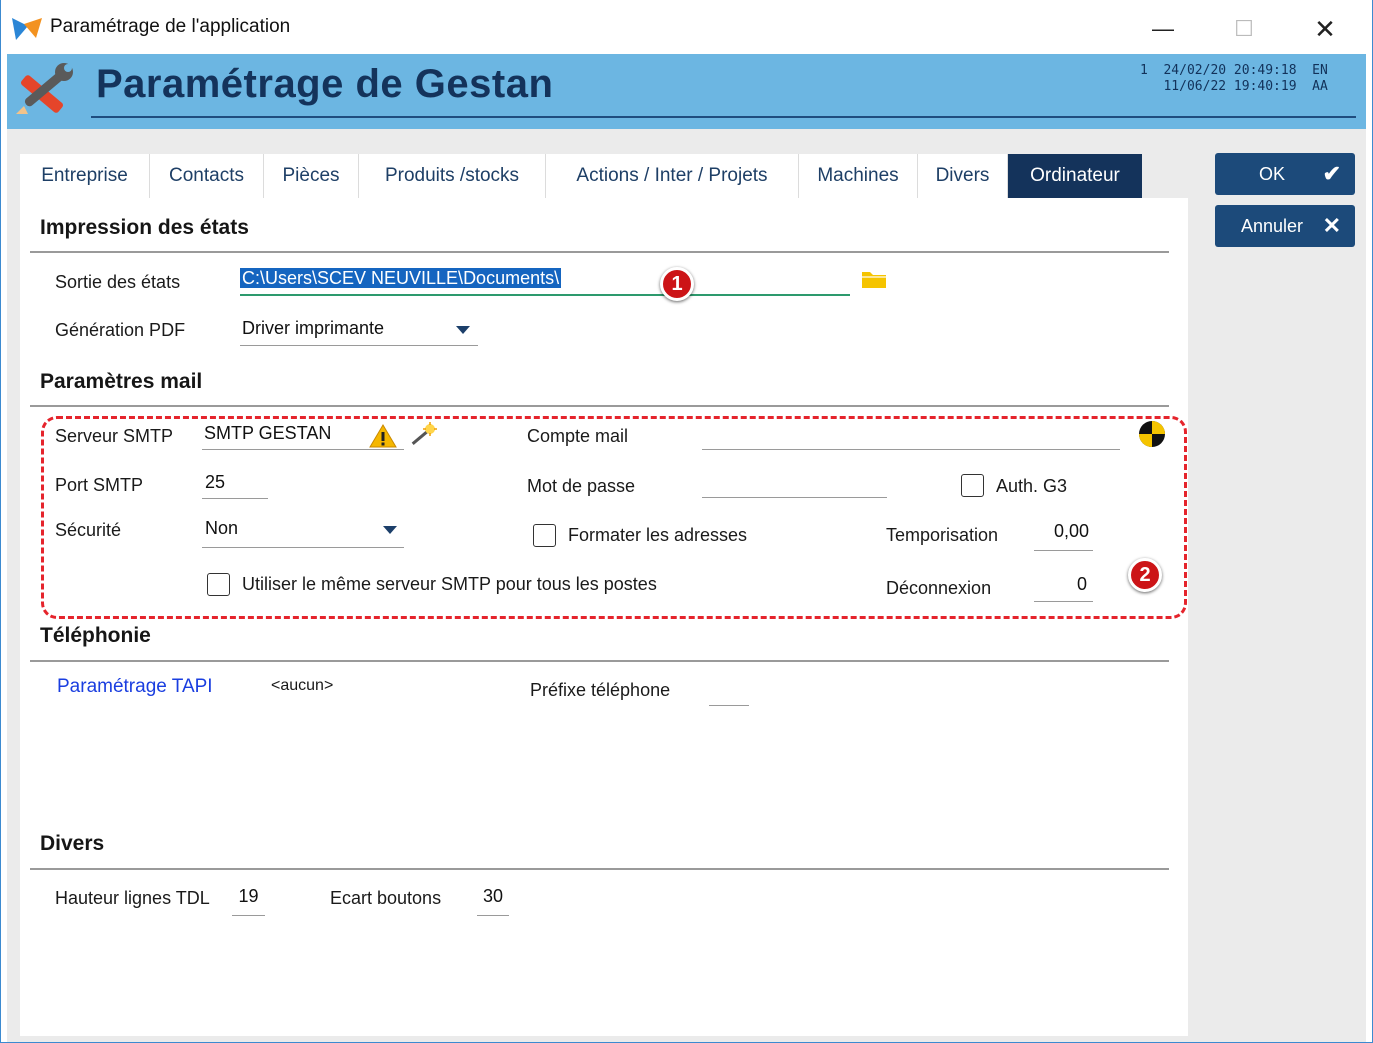 The height and width of the screenshot is (1043, 1373). Describe the element at coordinates (942, 535) in the screenshot. I see `temporisation-label: Temporisation` at that location.